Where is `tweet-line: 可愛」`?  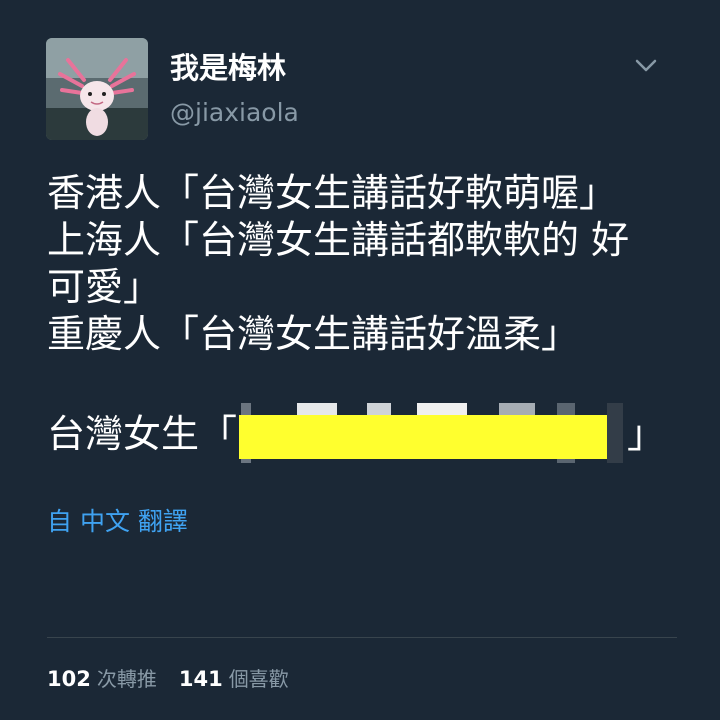
tweet-line: 可愛」 is located at coordinates (104, 287).